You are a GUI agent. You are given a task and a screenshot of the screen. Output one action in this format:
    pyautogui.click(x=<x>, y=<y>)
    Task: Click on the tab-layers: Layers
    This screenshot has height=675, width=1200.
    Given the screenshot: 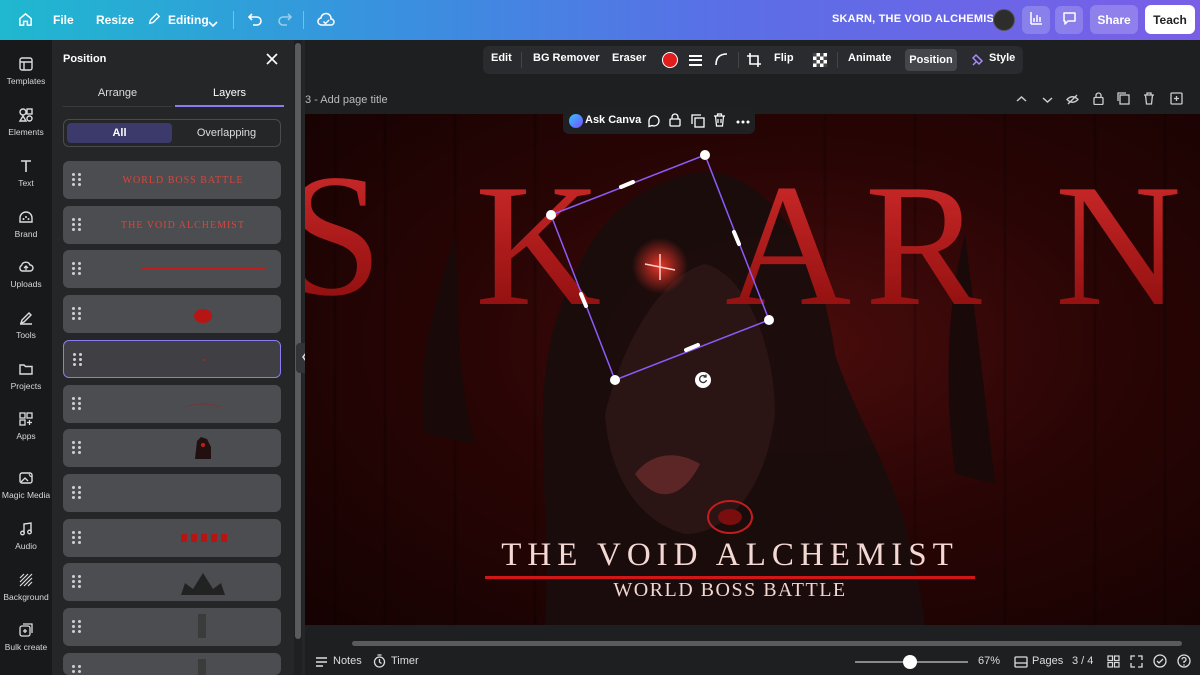 What is the action you would take?
    pyautogui.click(x=229, y=94)
    